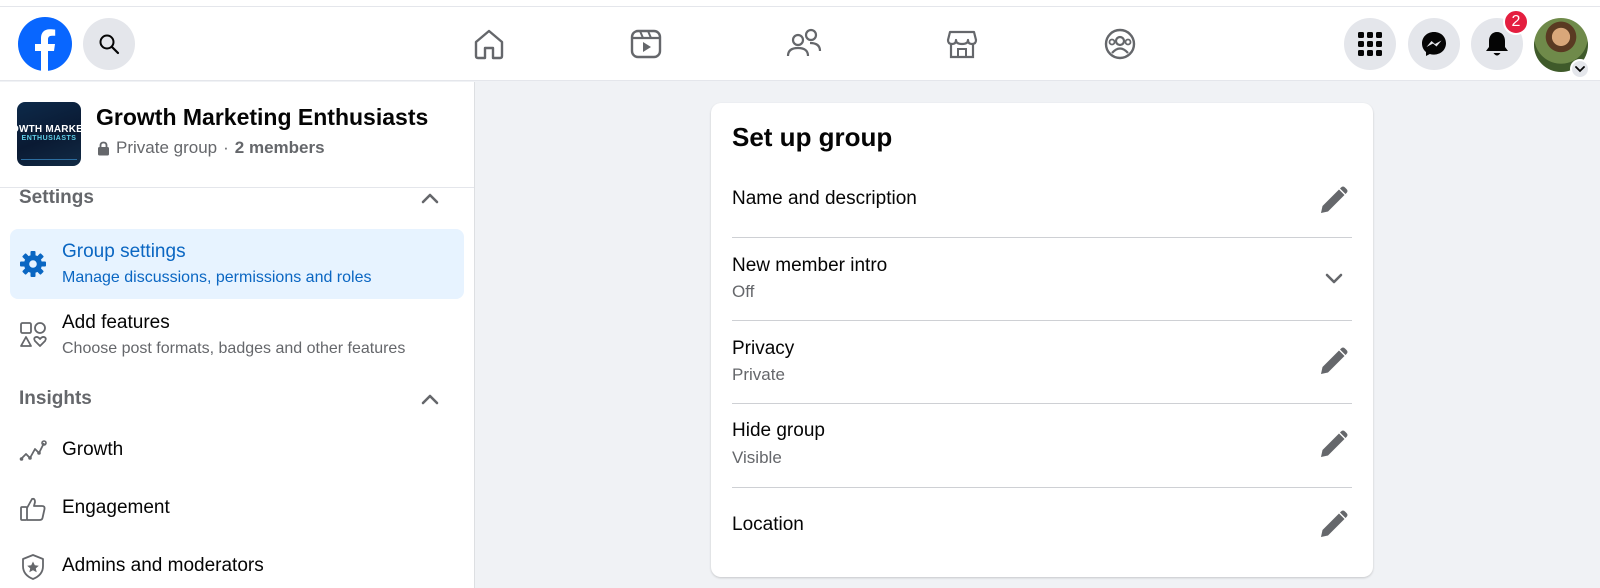  What do you see at coordinates (33, 451) in the screenshot?
I see `growth-chart-icon` at bounding box center [33, 451].